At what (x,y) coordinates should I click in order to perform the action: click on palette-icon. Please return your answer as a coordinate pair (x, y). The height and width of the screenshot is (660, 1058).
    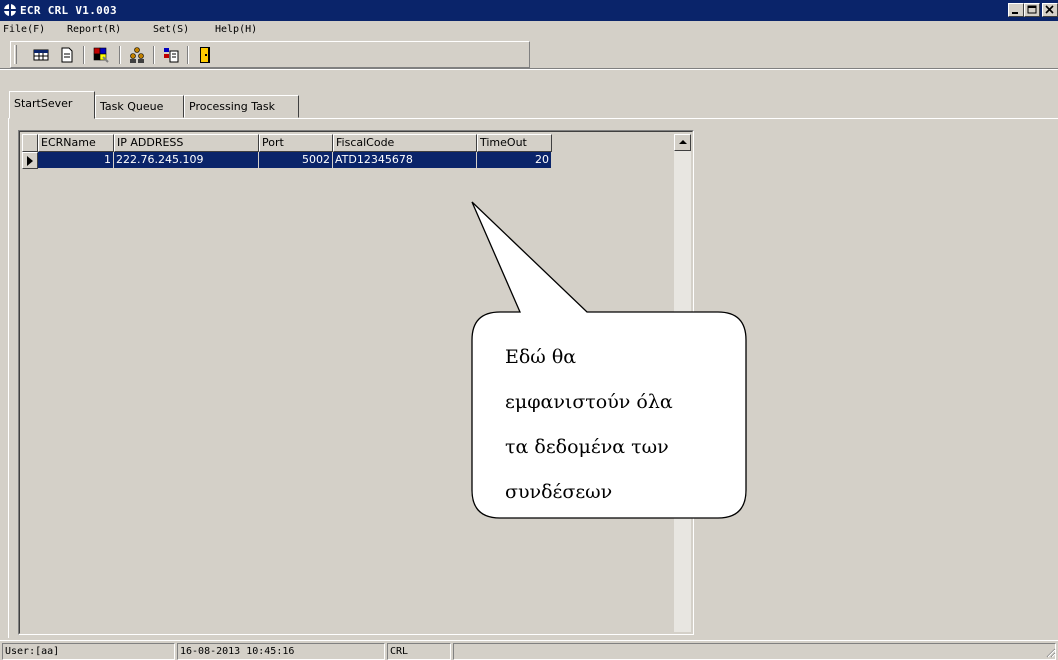
    Looking at the image, I should click on (101, 55).